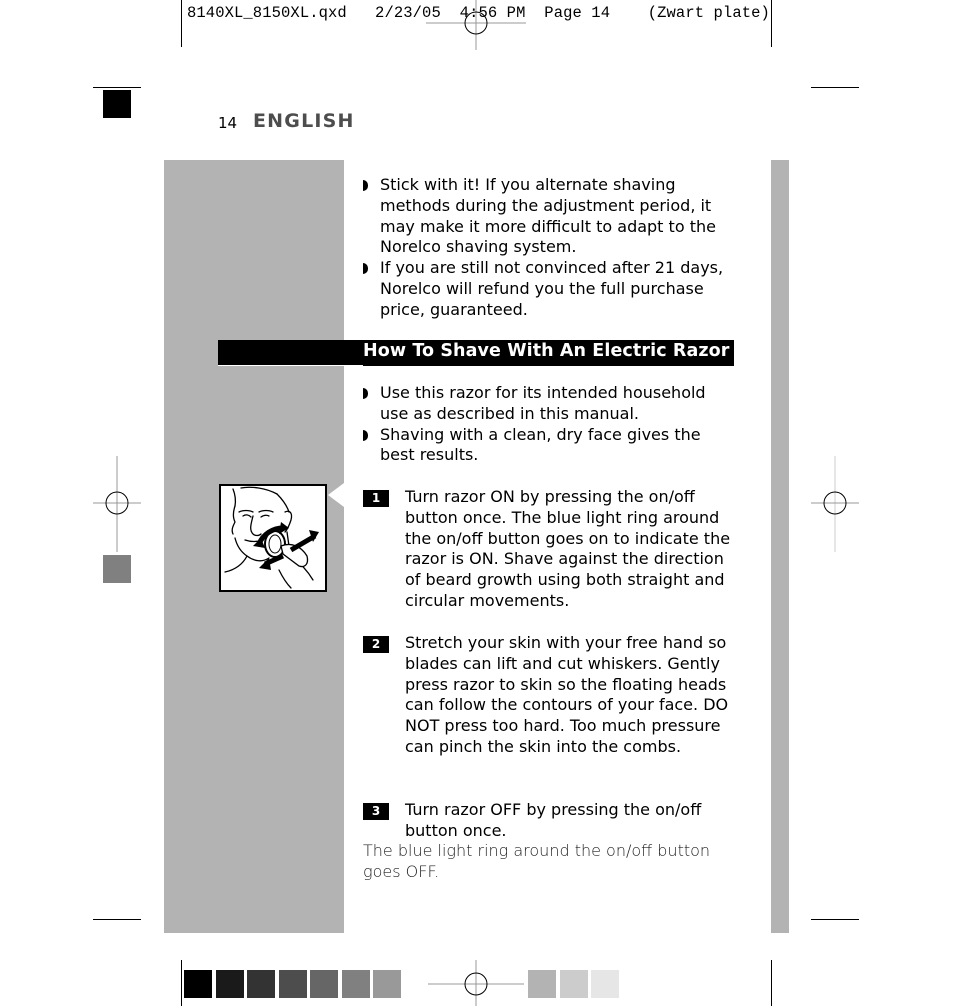  What do you see at coordinates (117, 569) in the screenshot?
I see `gray-marker-square` at bounding box center [117, 569].